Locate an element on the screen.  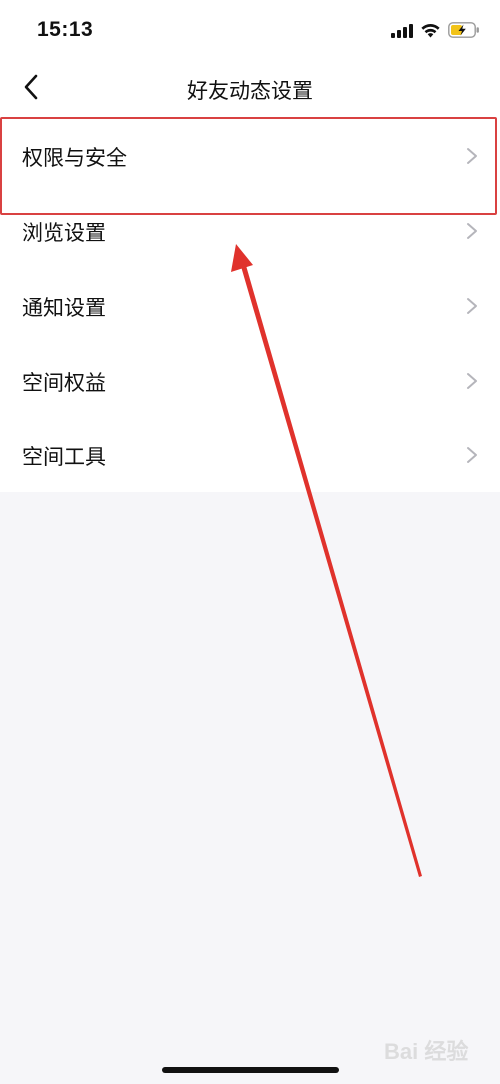
list-item-label: 浏览设置 is located at coordinates (64, 233).